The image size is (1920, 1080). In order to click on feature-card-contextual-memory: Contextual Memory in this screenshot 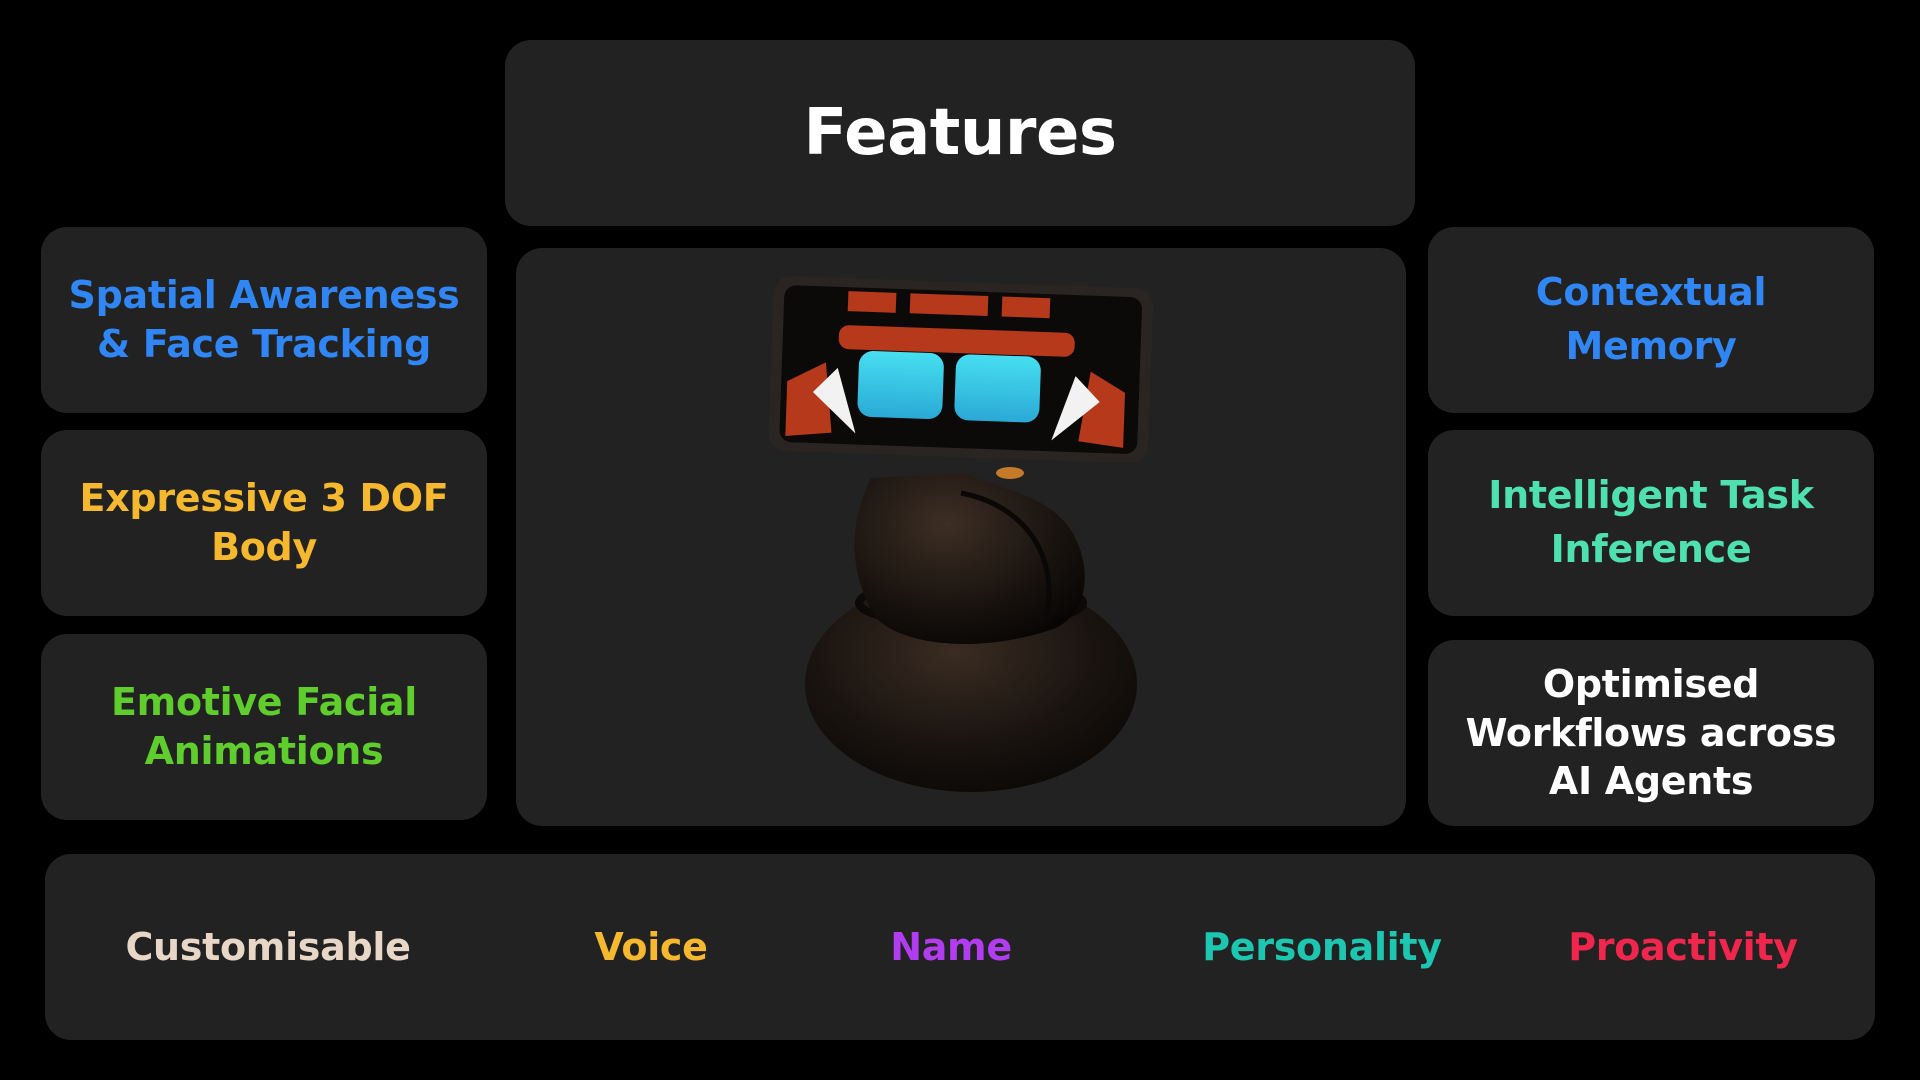, I will do `click(1651, 320)`.